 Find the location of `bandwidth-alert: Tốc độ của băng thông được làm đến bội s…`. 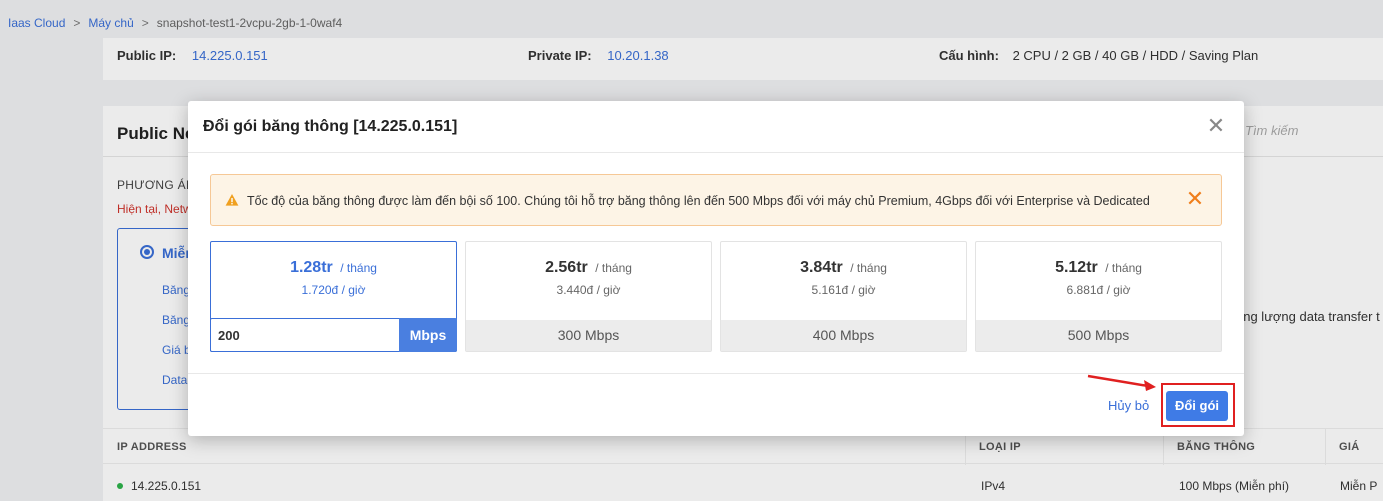

bandwidth-alert: Tốc độ của băng thông được làm đến bội s… is located at coordinates (716, 200).